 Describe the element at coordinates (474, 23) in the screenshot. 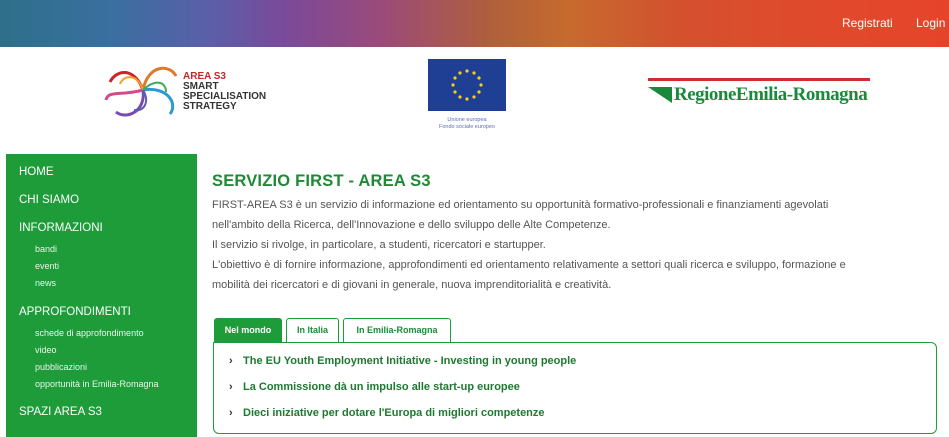

I see `top-bar: Registrati Login` at that location.